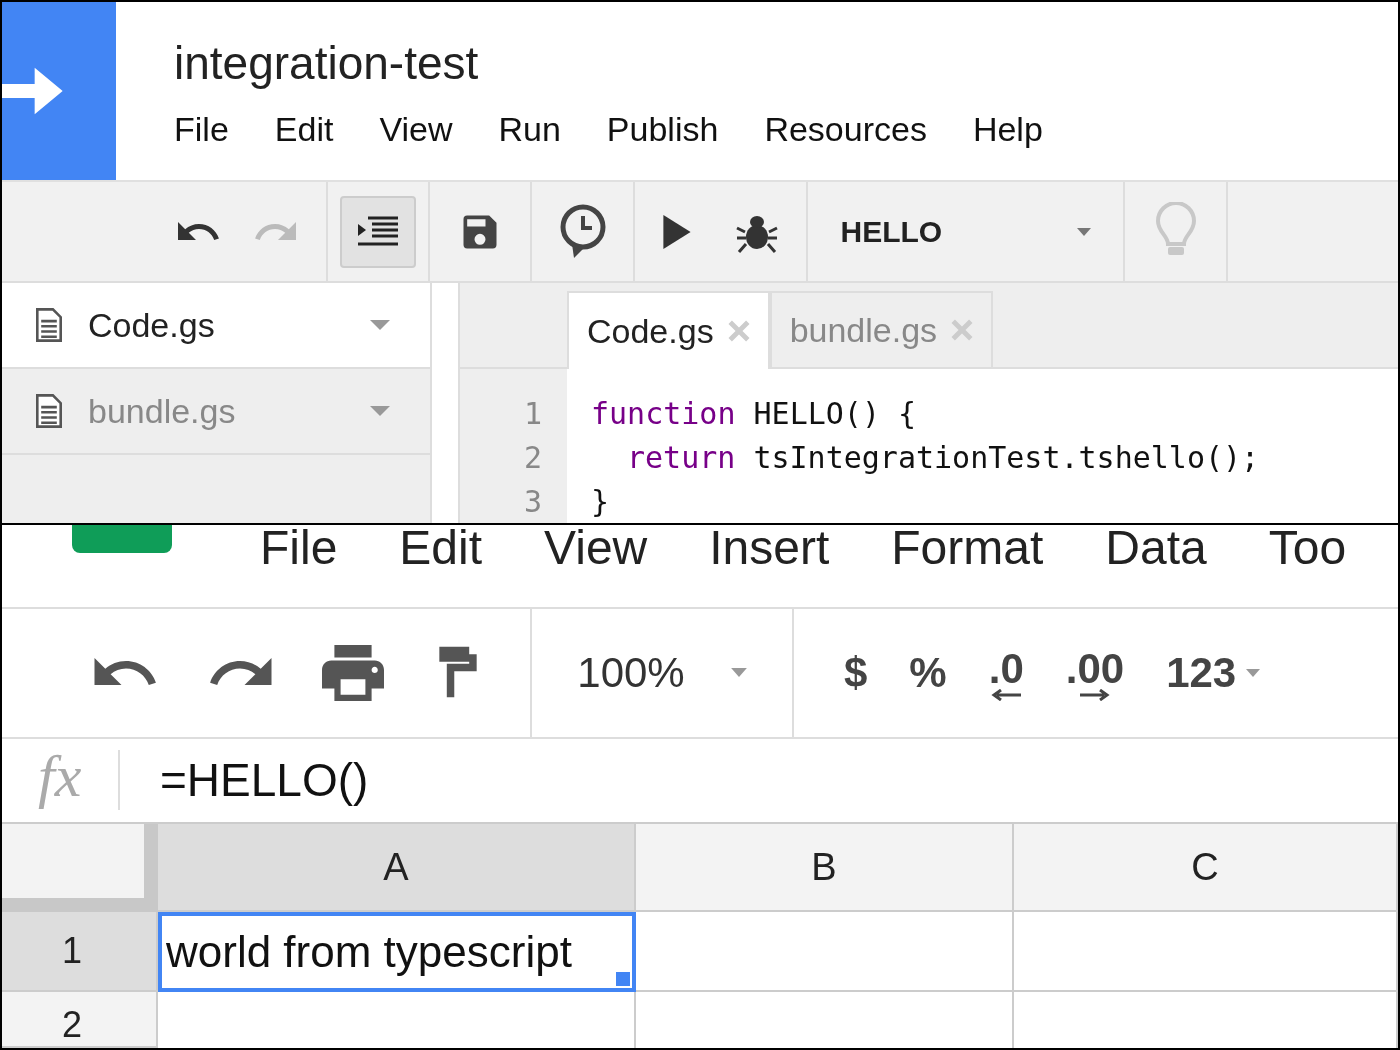 Image resolution: width=1400 pixels, height=1050 pixels. I want to click on menu-item: Format, so click(967, 548).